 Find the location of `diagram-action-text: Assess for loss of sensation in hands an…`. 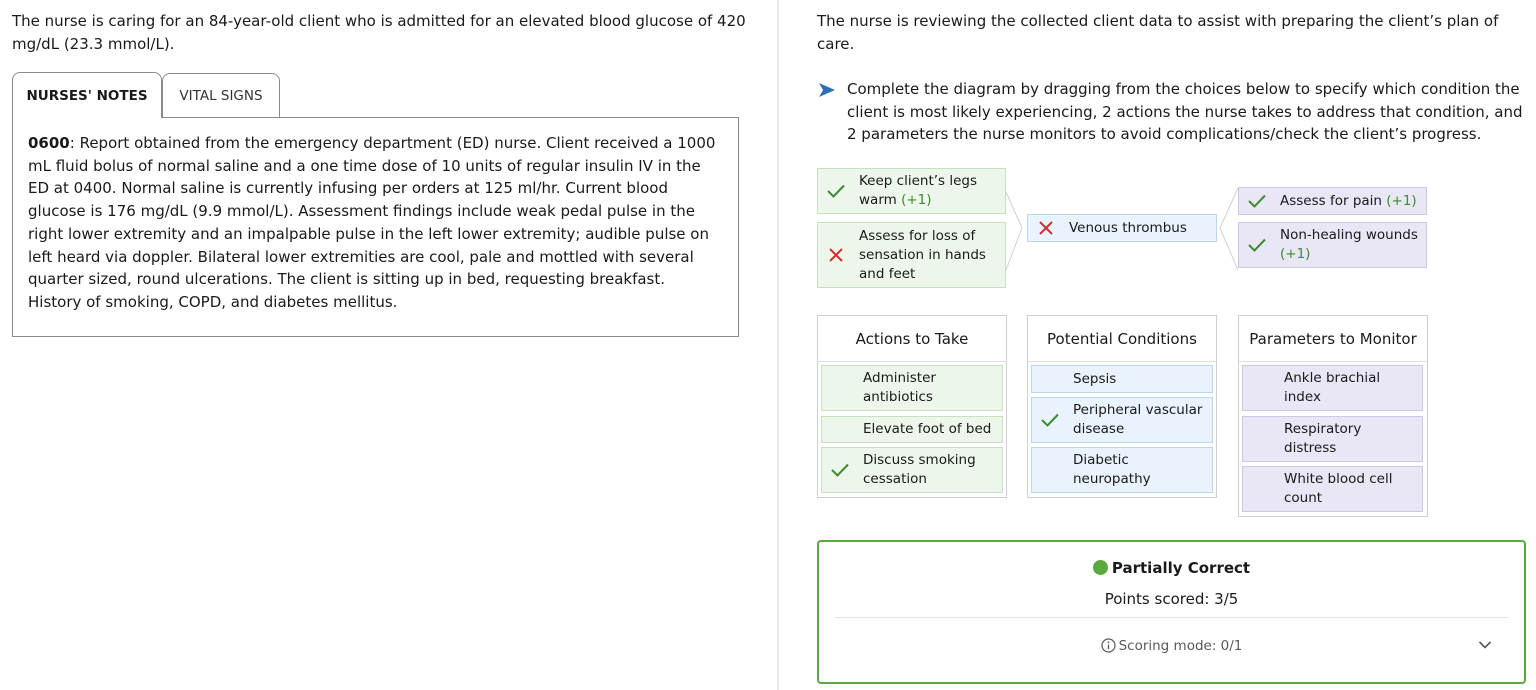

diagram-action-text: Assess for loss of sensation in hands an… is located at coordinates (922, 254).